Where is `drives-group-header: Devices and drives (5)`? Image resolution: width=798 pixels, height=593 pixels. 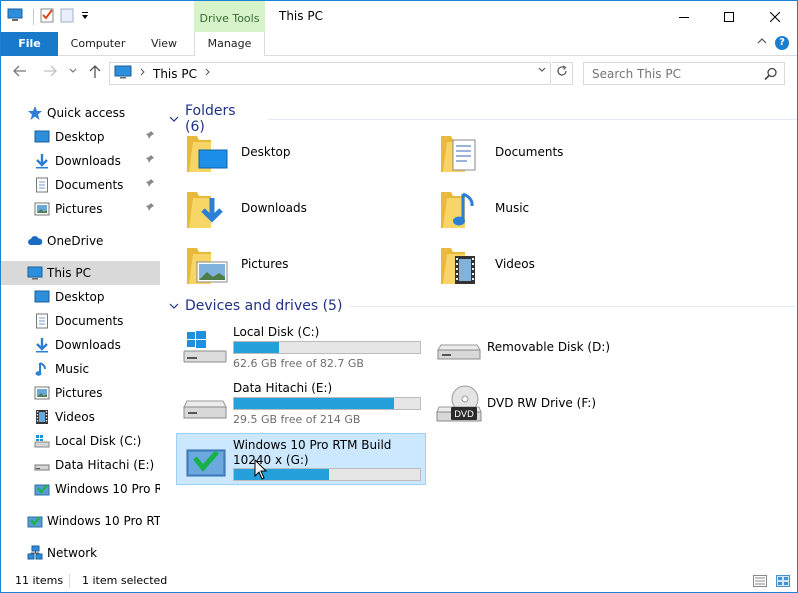 drives-group-header: Devices and drives (5) is located at coordinates (482, 306).